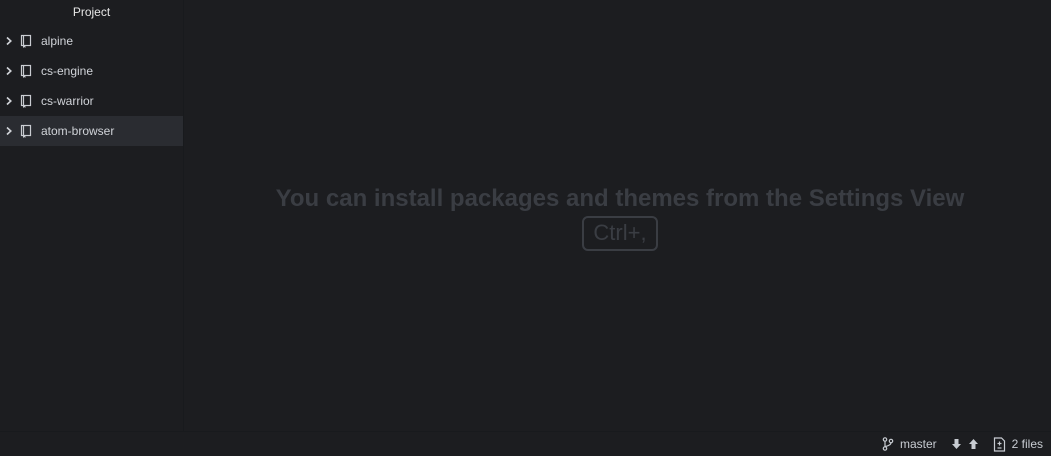  I want to click on project-tree: alpine cs-engine cs-warrior atom-browser, so click(91, 86).